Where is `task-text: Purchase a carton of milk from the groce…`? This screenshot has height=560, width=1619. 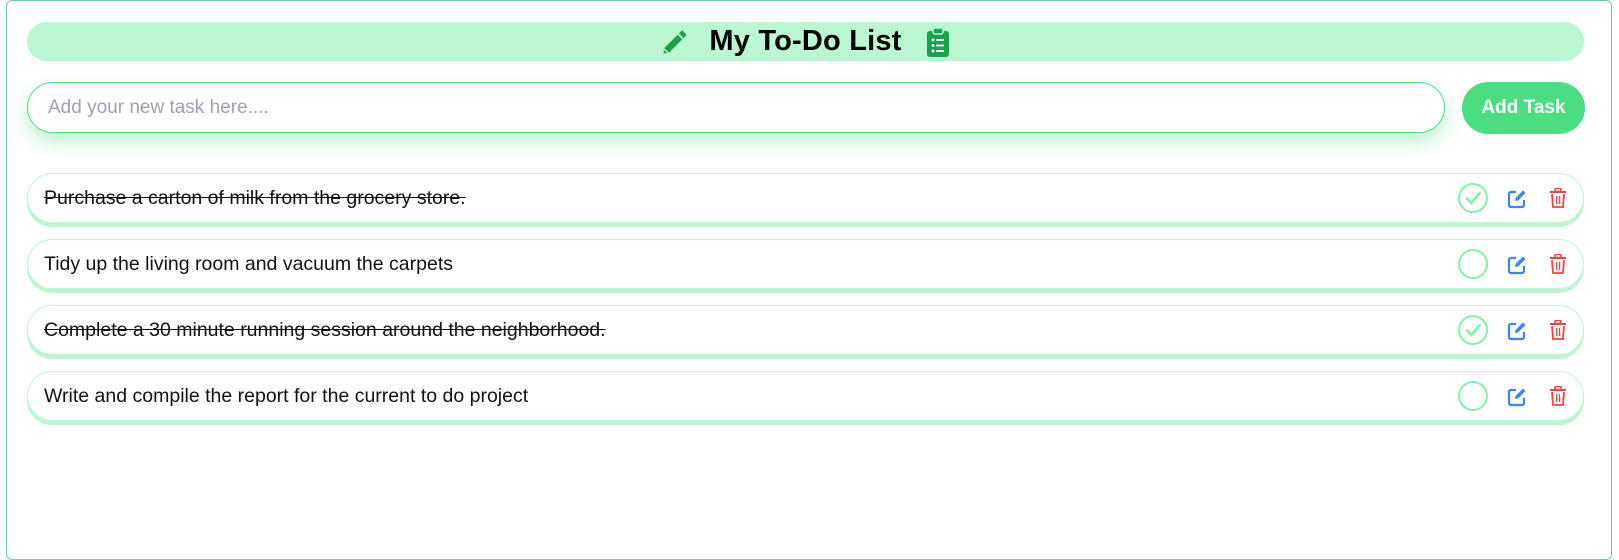 task-text: Purchase a carton of milk from the groce… is located at coordinates (255, 197).